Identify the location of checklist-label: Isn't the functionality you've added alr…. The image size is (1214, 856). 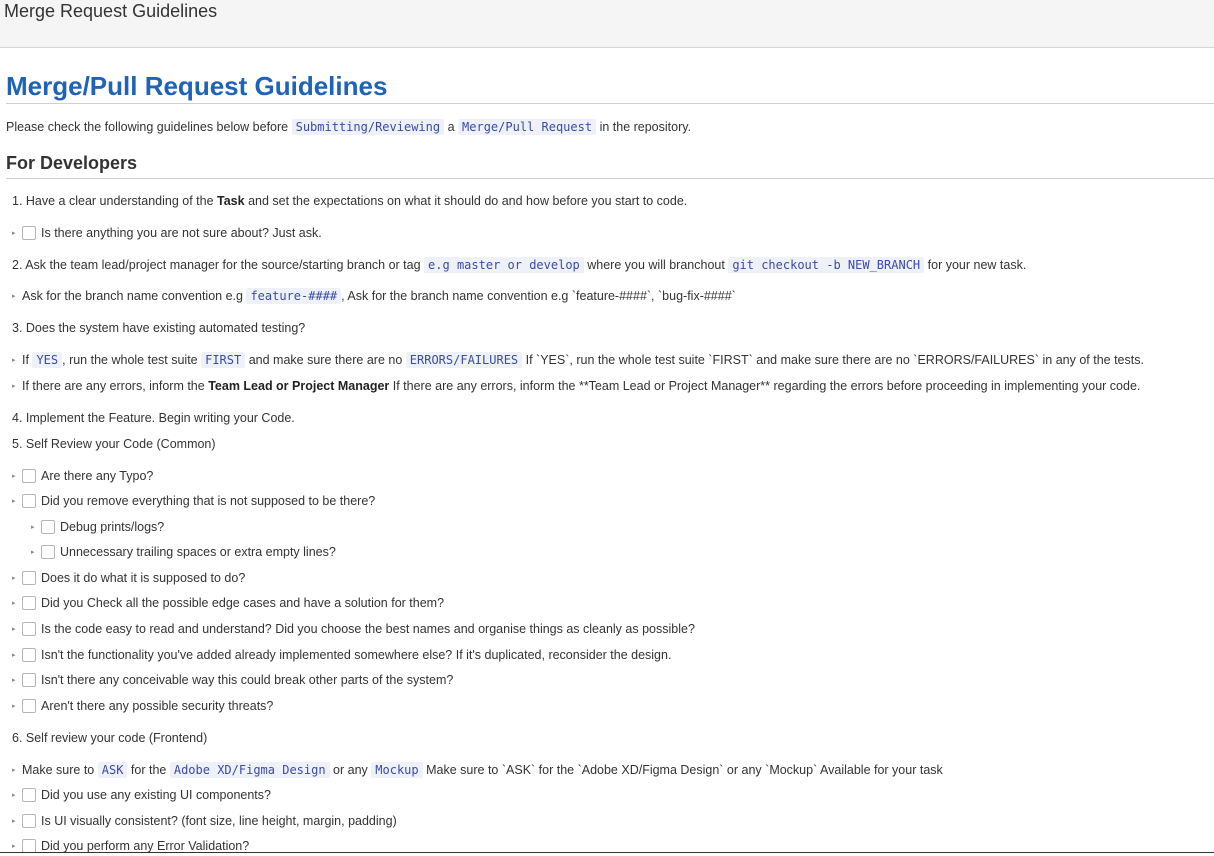
(356, 655).